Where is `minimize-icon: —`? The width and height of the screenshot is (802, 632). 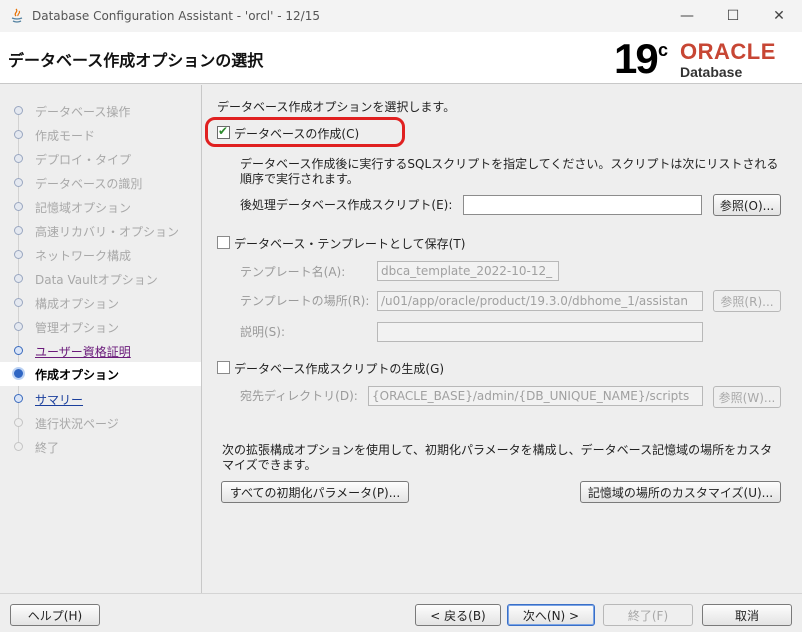
minimize-icon: — is located at coordinates (687, 16).